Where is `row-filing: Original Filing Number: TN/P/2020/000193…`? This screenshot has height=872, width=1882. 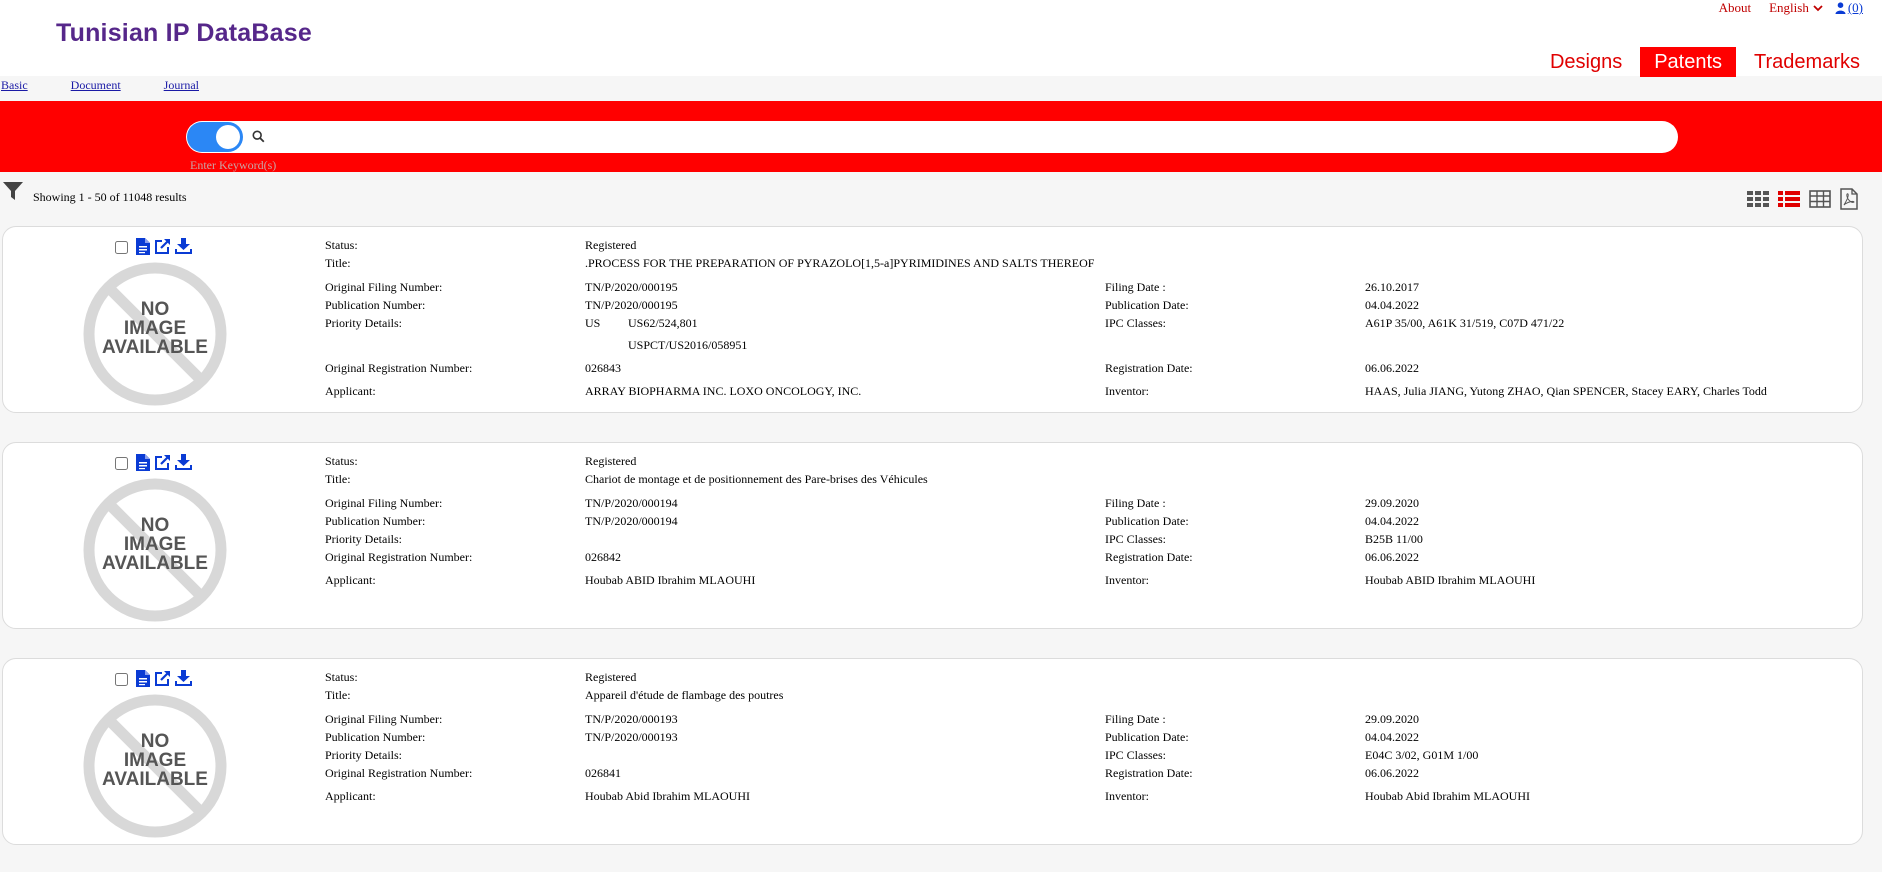 row-filing: Original Filing Number: TN/P/2020/000193… is located at coordinates (1078, 720).